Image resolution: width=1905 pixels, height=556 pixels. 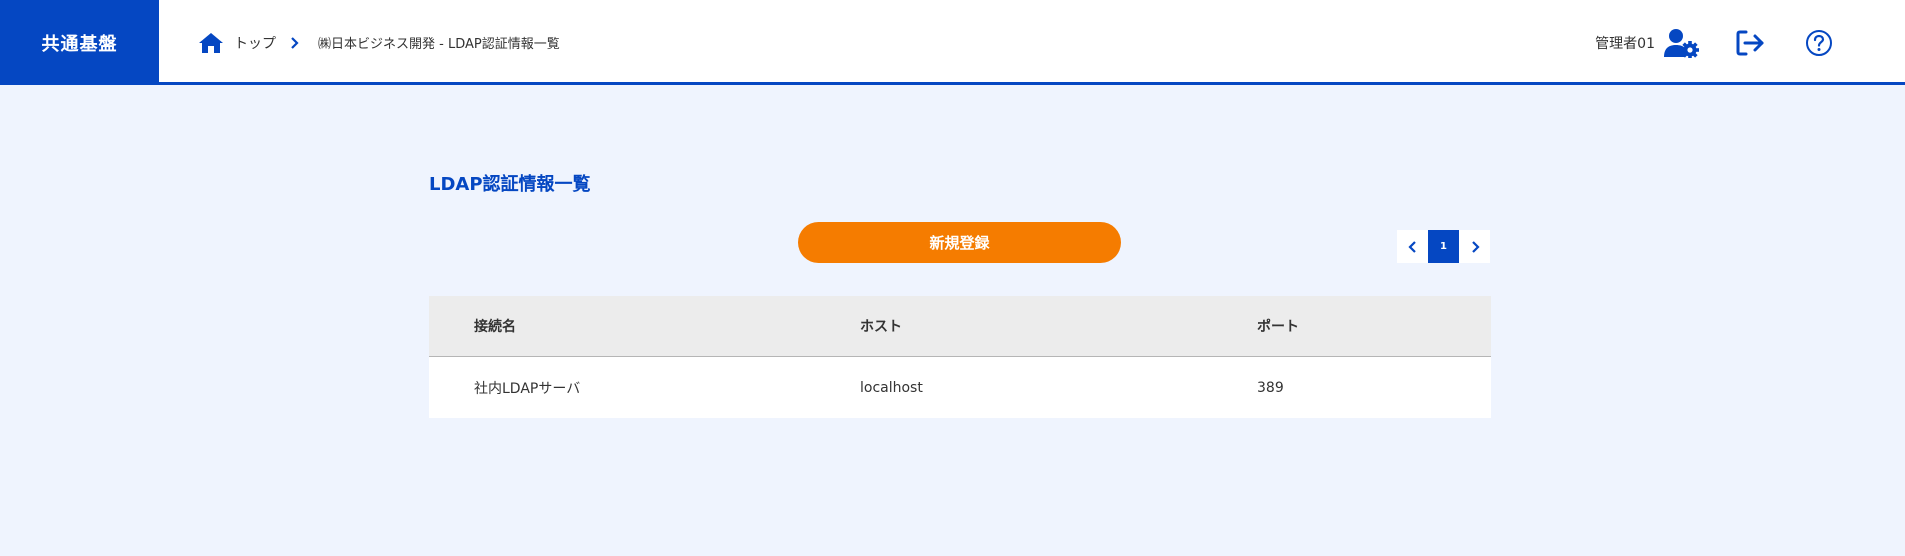 What do you see at coordinates (211, 43) in the screenshot?
I see `home-icon` at bounding box center [211, 43].